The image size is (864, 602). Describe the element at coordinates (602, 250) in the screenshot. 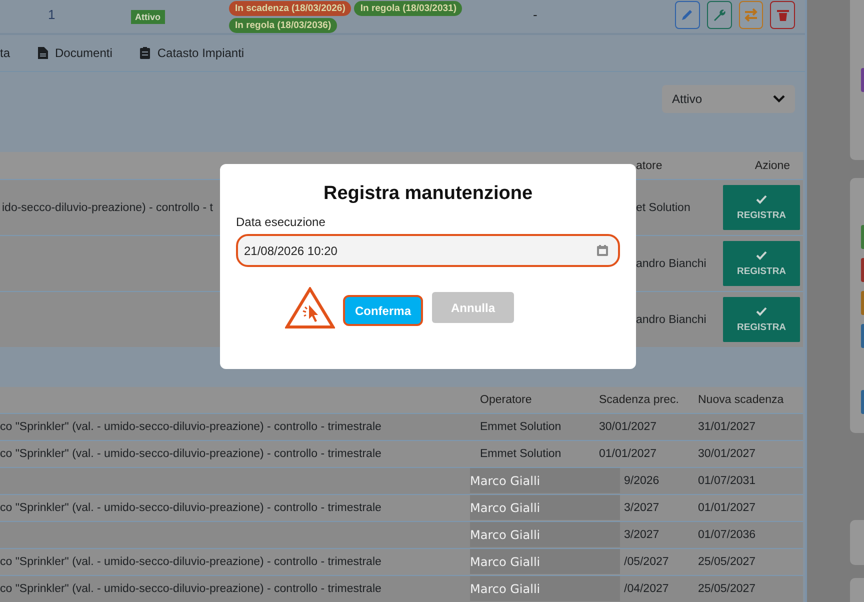

I see `calendar-icon` at that location.